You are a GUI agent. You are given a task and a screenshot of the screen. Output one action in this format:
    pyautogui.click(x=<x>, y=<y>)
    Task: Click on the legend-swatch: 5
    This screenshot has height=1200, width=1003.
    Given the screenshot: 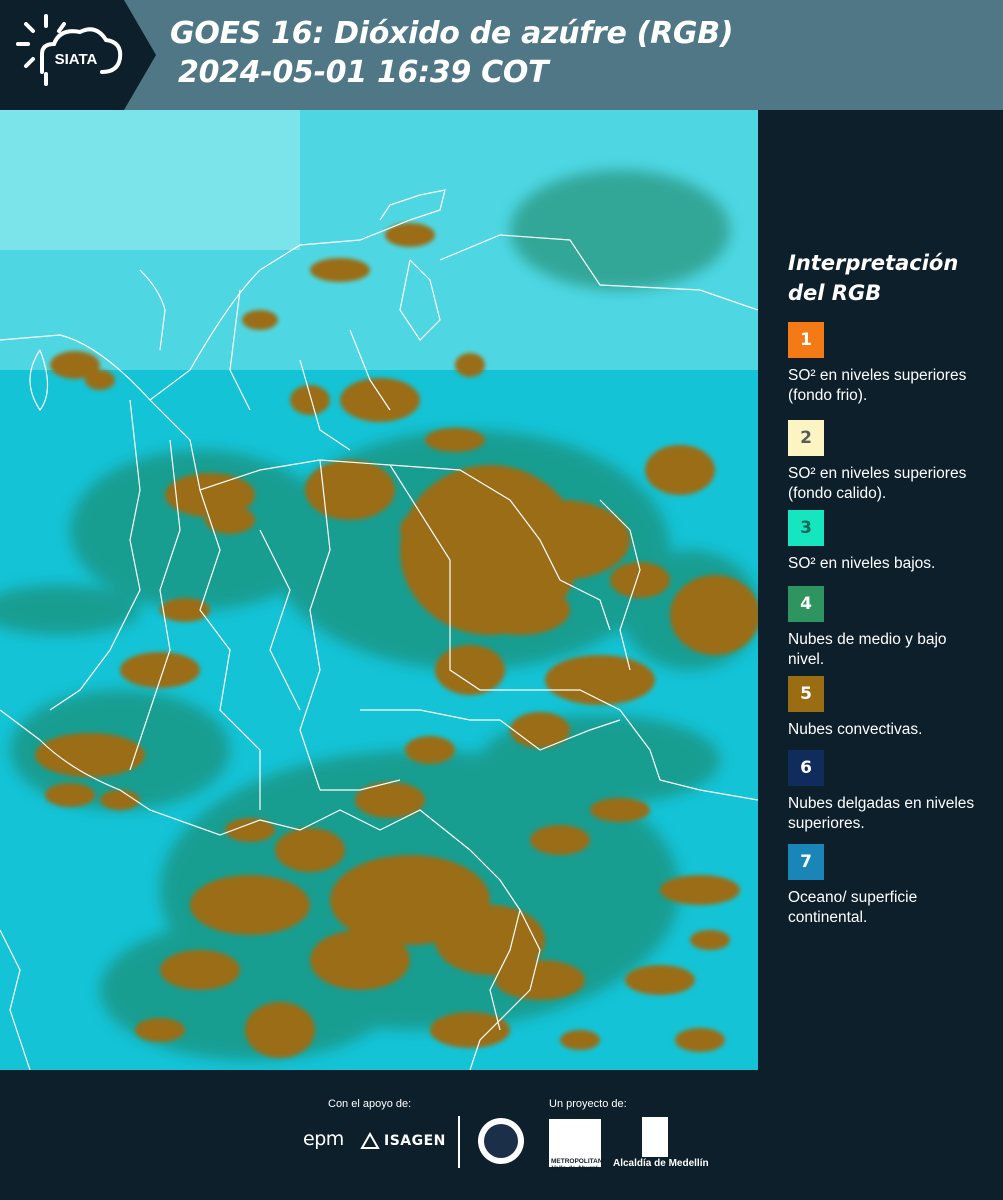 What is the action you would take?
    pyautogui.click(x=806, y=694)
    